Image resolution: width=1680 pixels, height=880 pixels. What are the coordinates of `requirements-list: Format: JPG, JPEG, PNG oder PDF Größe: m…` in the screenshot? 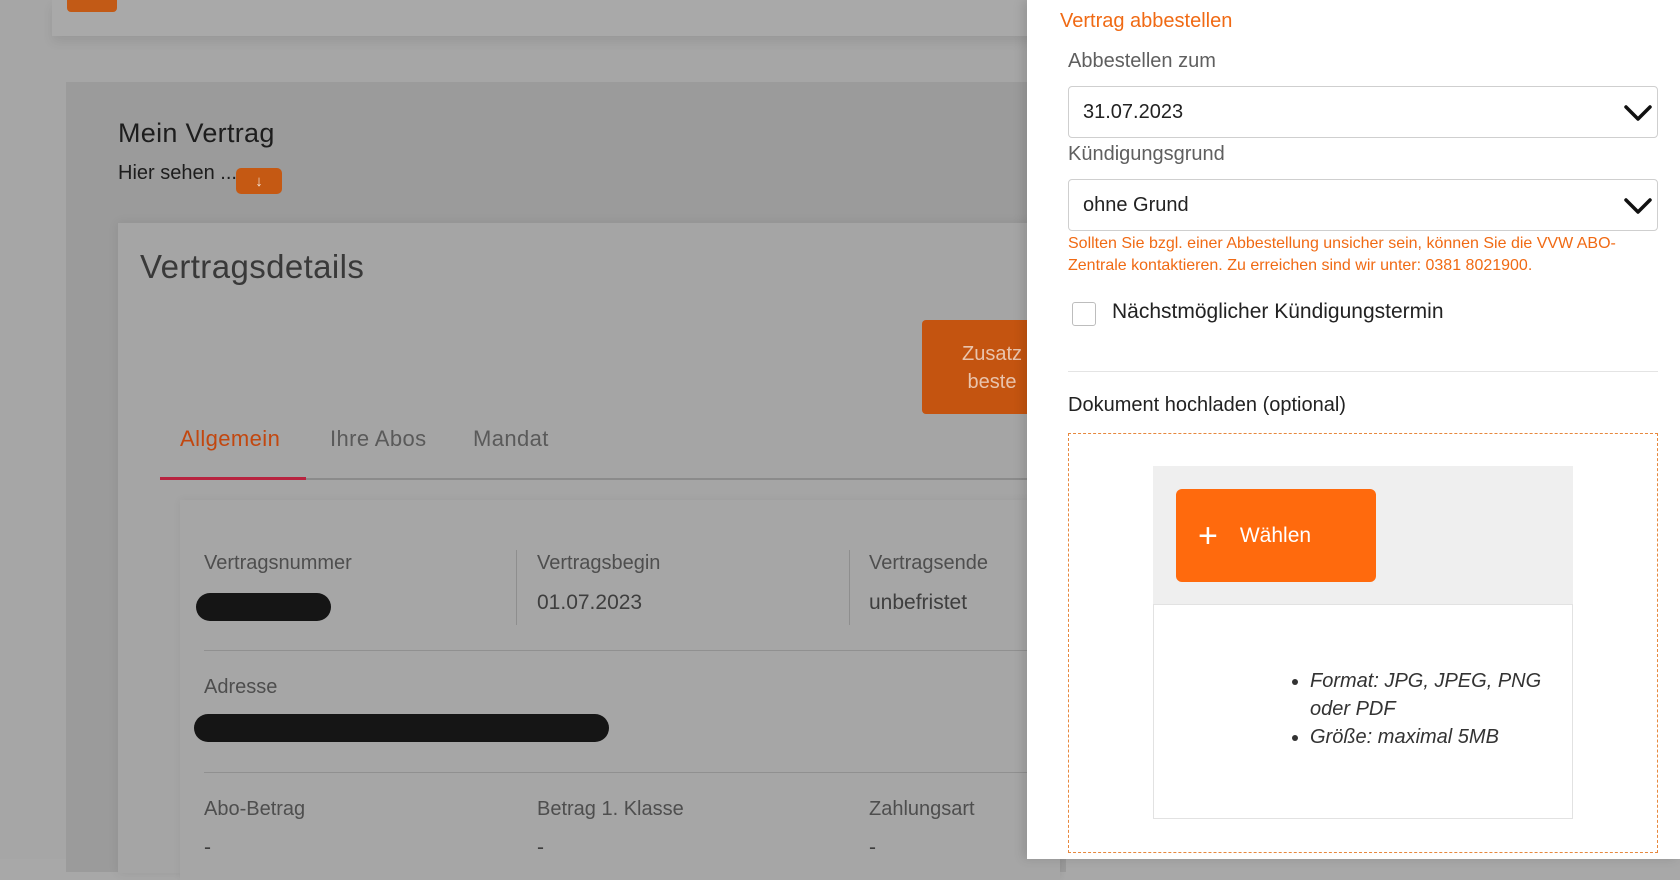 It's located at (1432, 709).